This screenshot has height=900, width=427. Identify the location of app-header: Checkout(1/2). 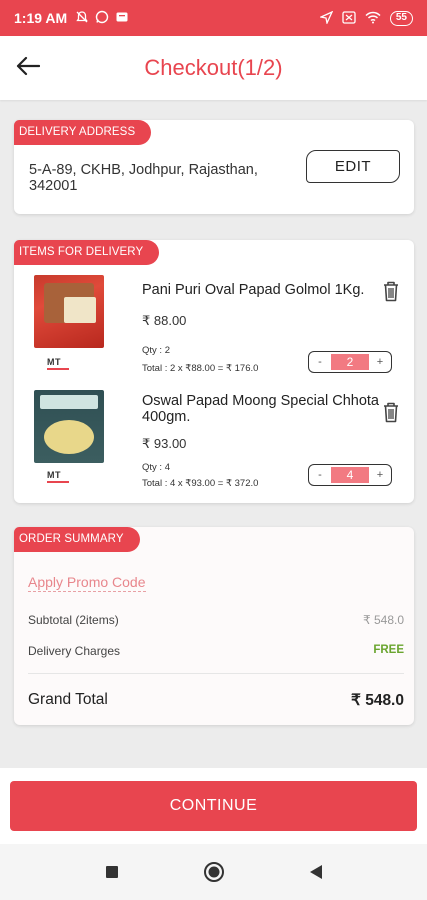
(213, 68).